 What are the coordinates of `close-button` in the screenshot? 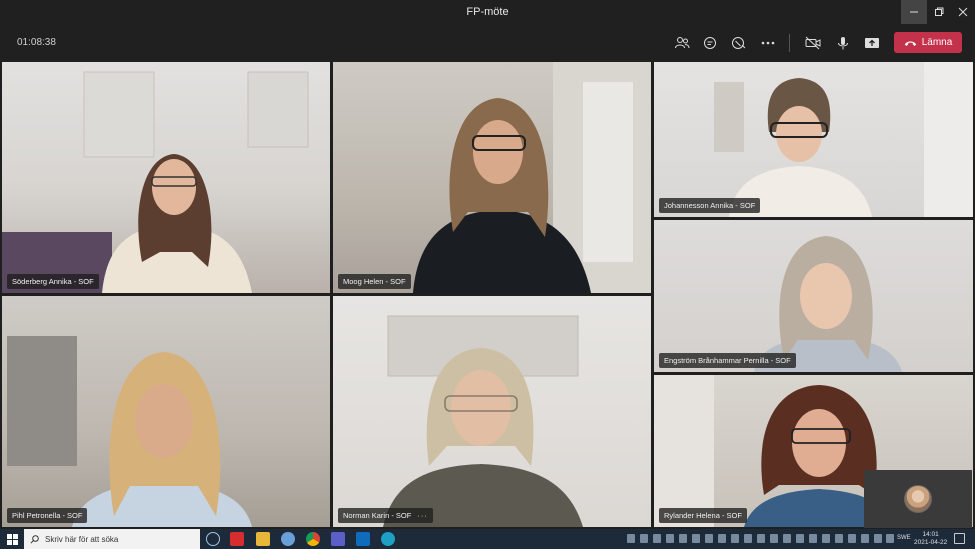 It's located at (962, 12).